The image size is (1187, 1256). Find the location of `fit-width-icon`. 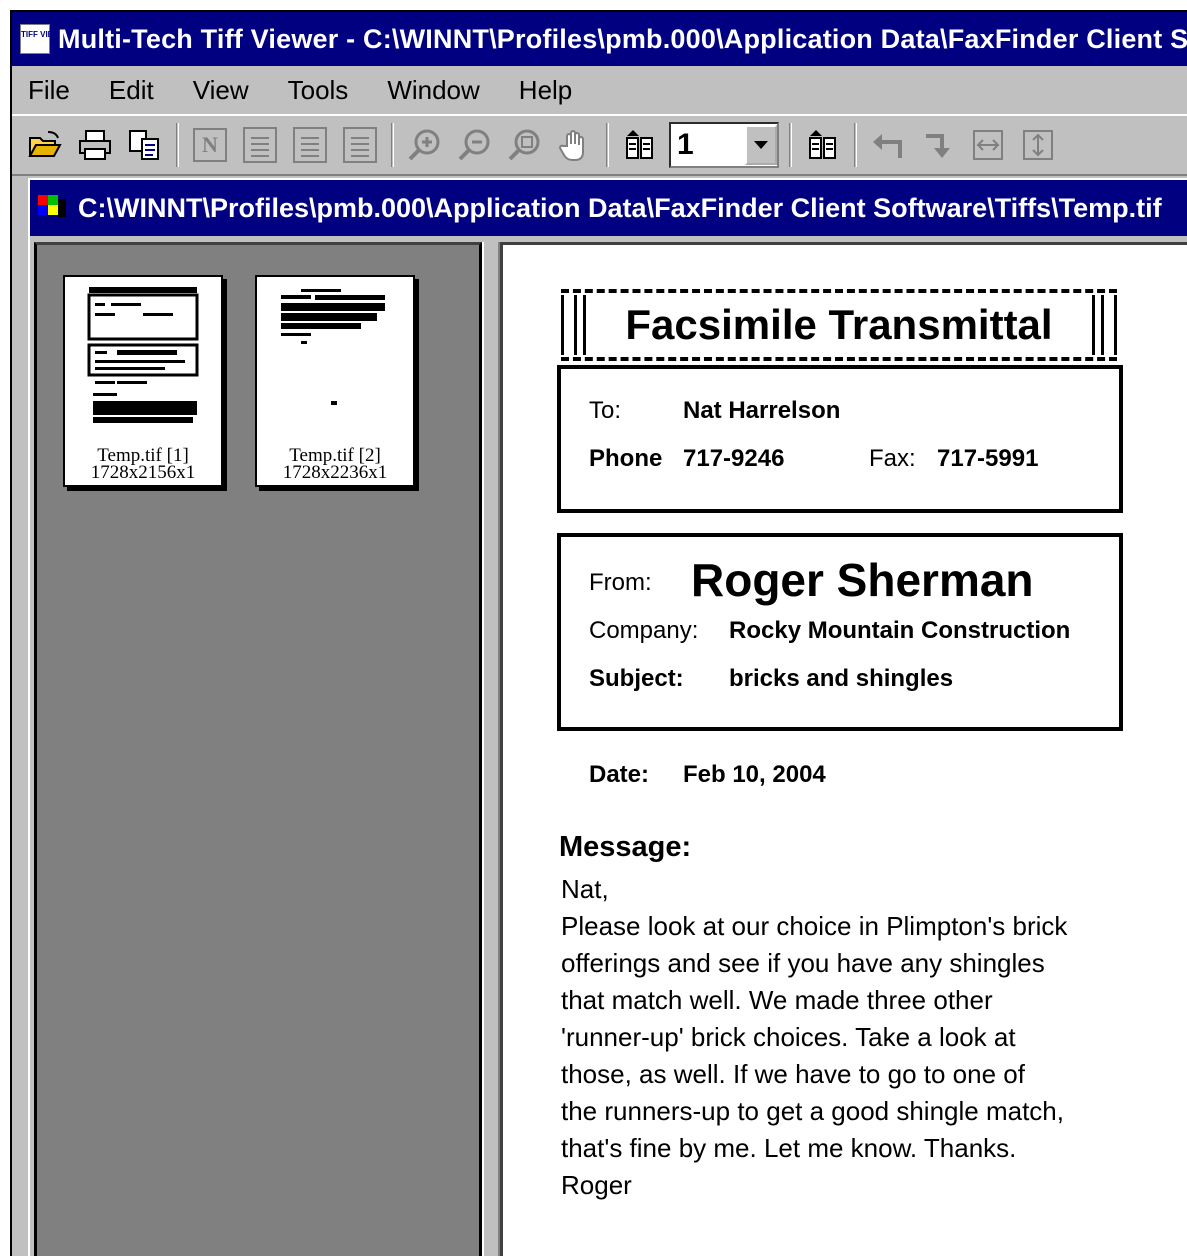

fit-width-icon is located at coordinates (260, 145).